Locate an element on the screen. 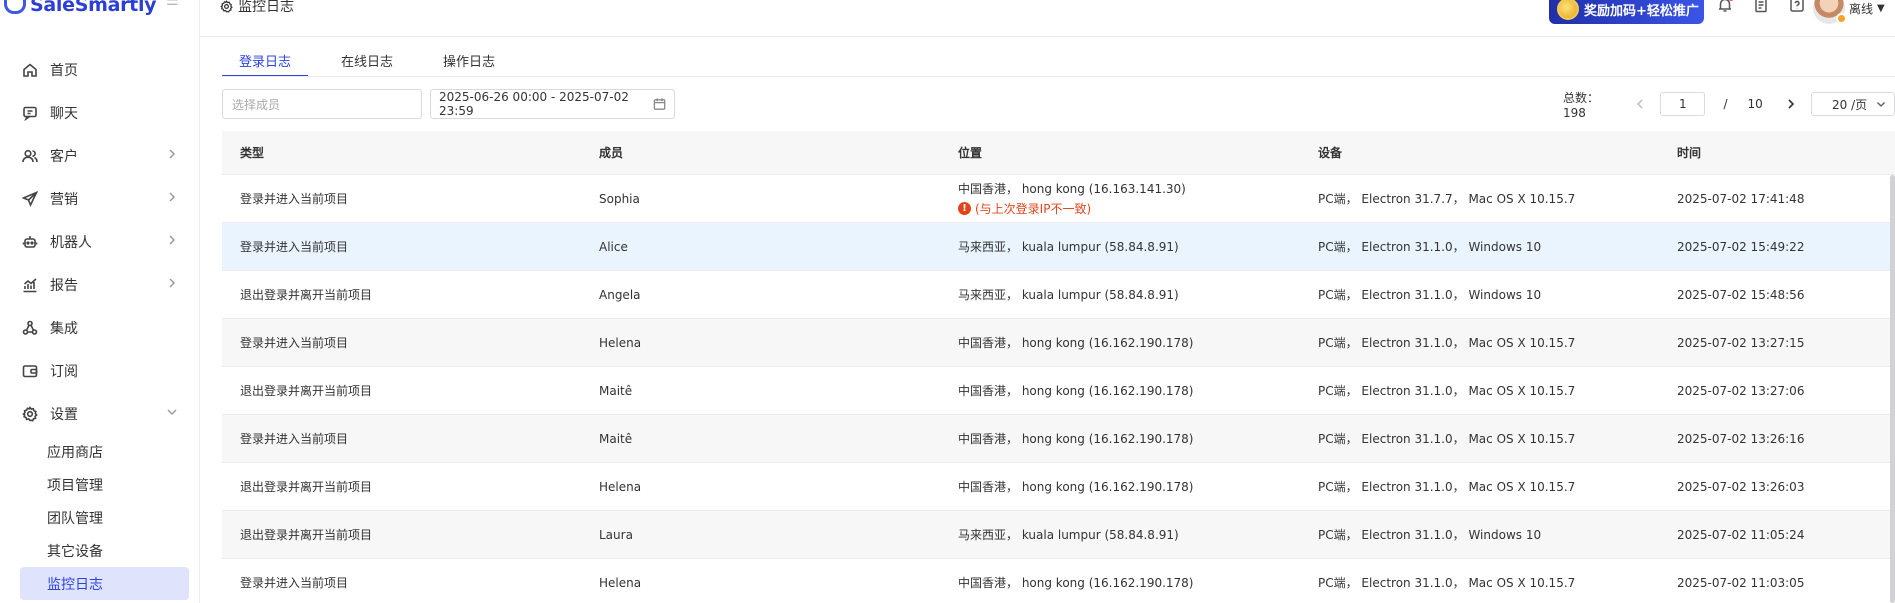  sidebar-item-subscription: 订阅 is located at coordinates (100, 370).